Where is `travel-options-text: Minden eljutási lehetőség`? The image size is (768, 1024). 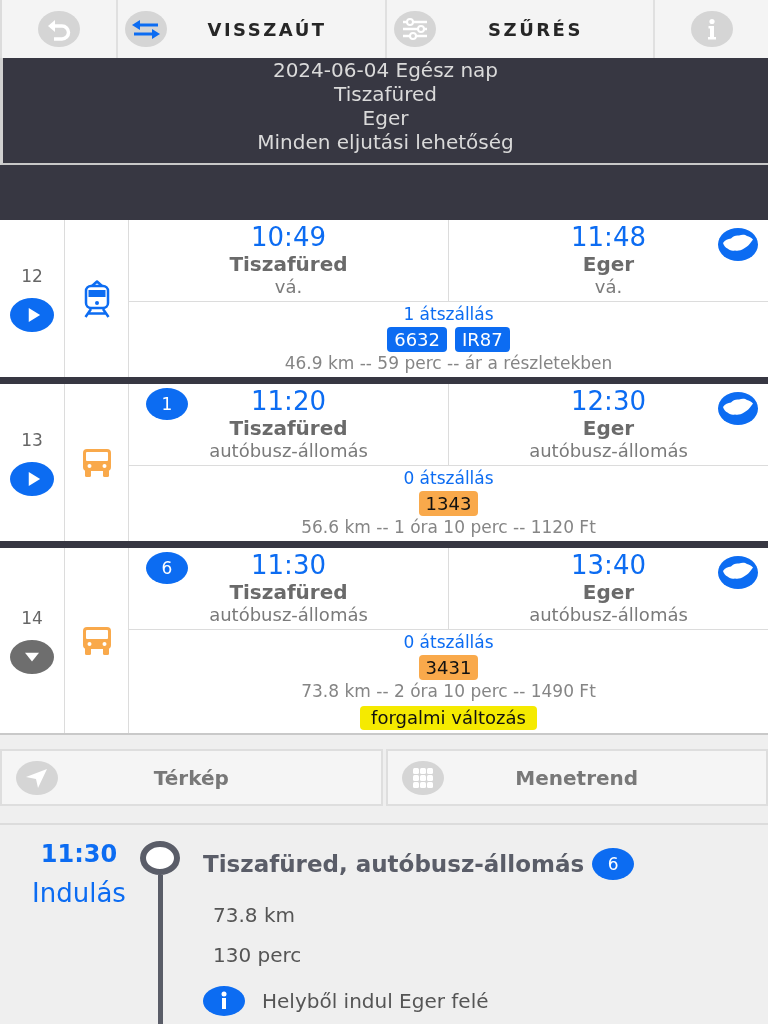
travel-options-text: Minden eljutási lehetőség is located at coordinates (385, 142).